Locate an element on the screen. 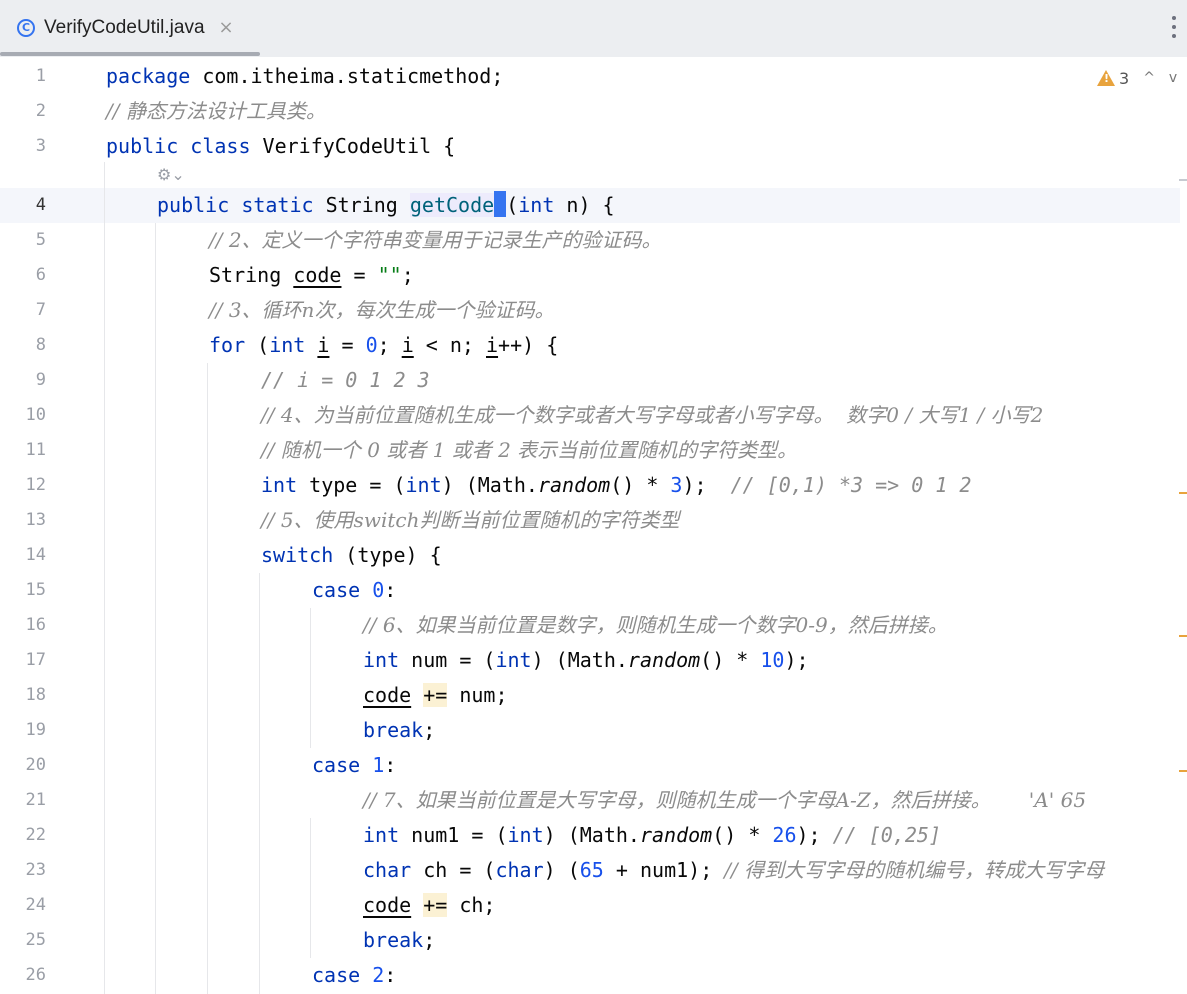 Image resolution: width=1187 pixels, height=994 pixels. code-line: // 6、如果当前位置是数字，则随机生成一个数字0-9，然后拼接。 is located at coordinates (655, 625).